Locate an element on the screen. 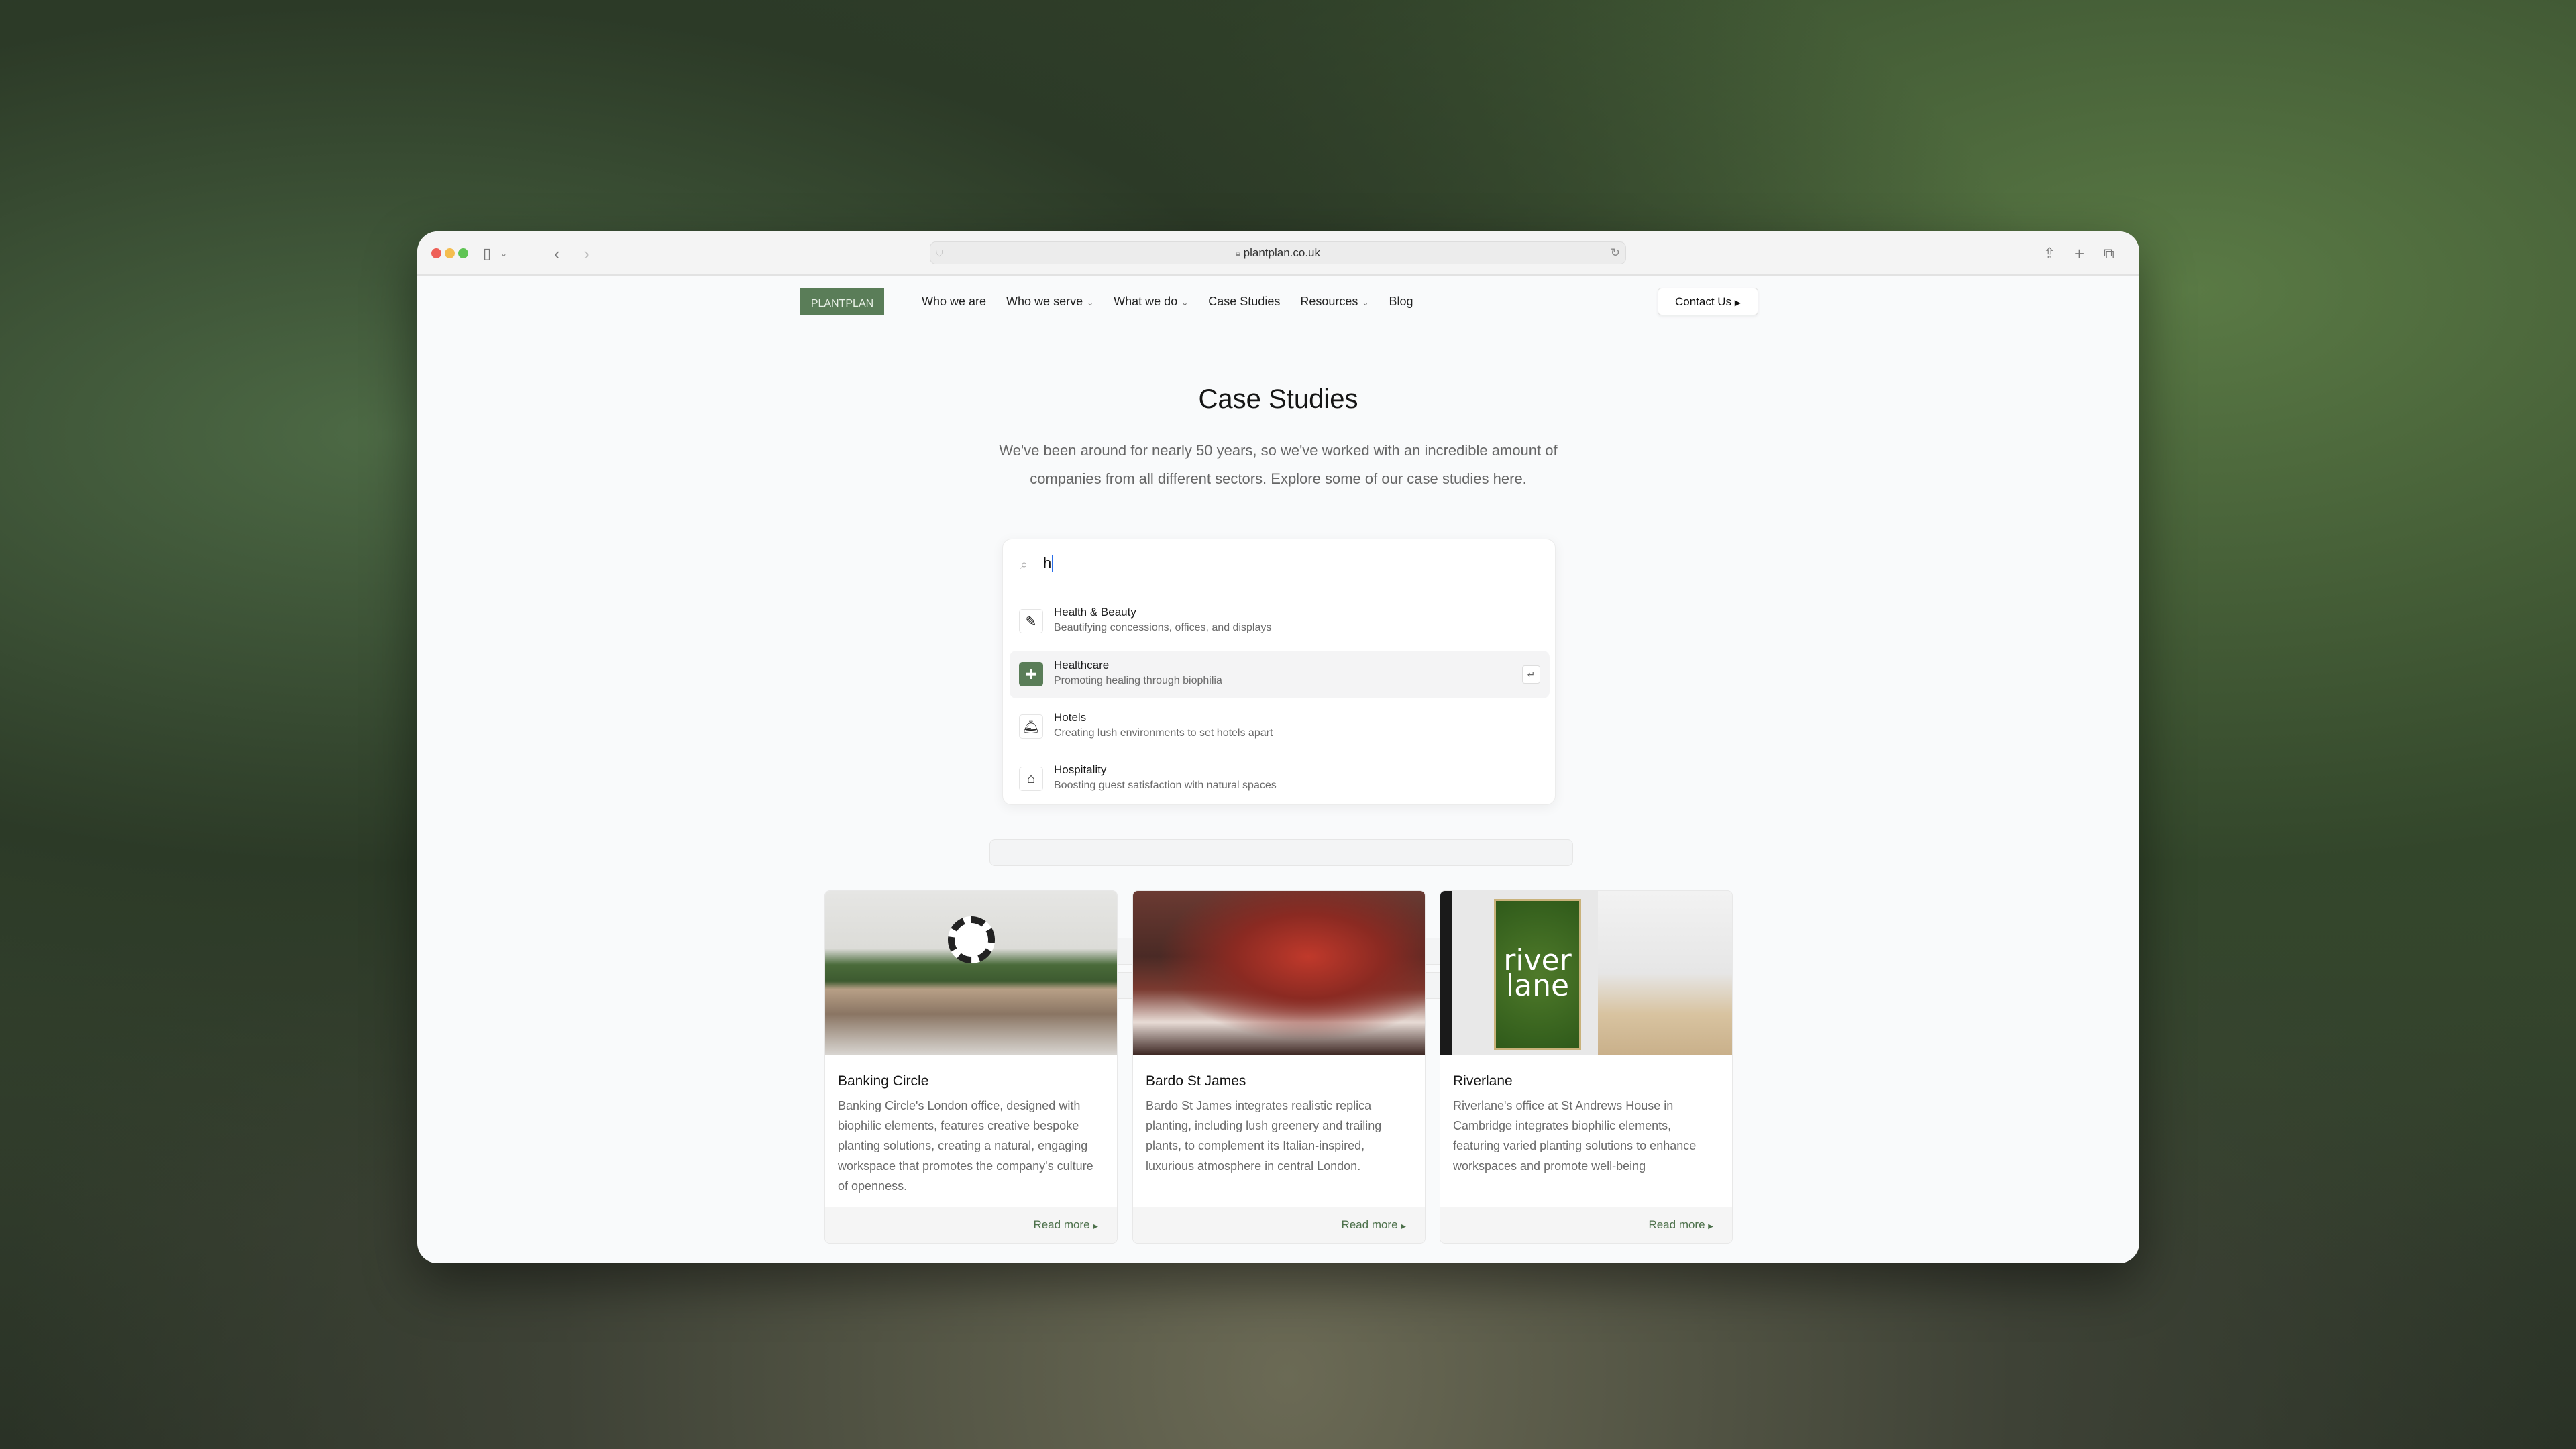 This screenshot has height=1449, width=2576. card-title: Riverlane is located at coordinates (1483, 1081).